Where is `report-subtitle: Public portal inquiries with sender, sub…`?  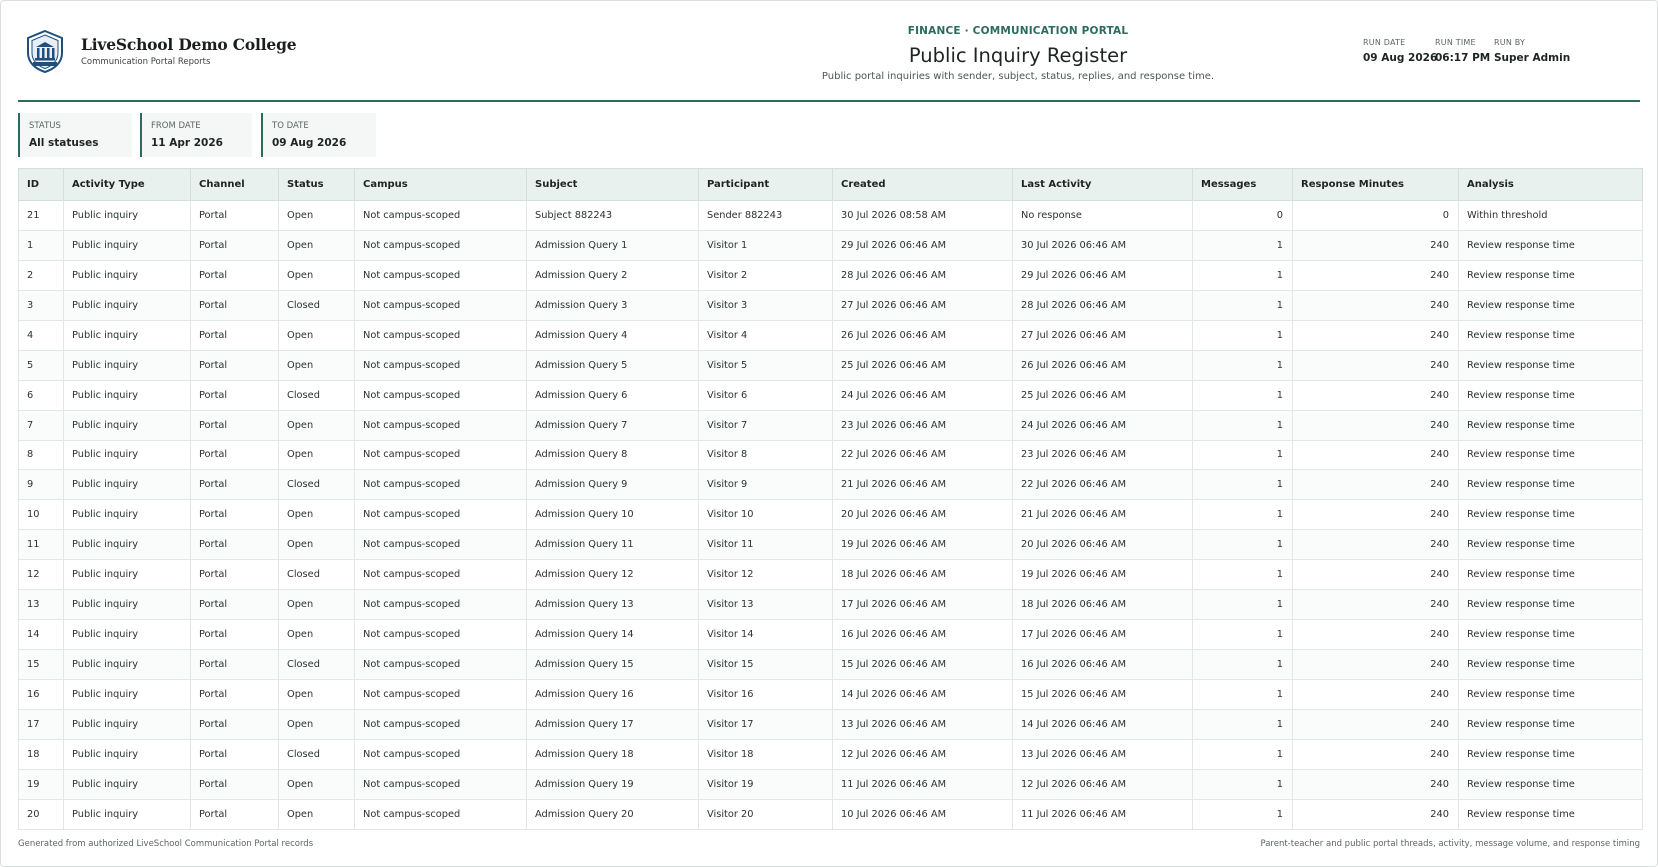
report-subtitle: Public portal inquiries with sender, sub… is located at coordinates (1018, 76).